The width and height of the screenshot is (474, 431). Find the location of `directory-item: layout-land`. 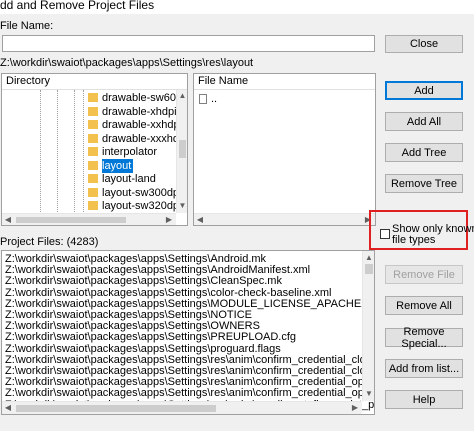

directory-item: layout-land is located at coordinates (89, 179).